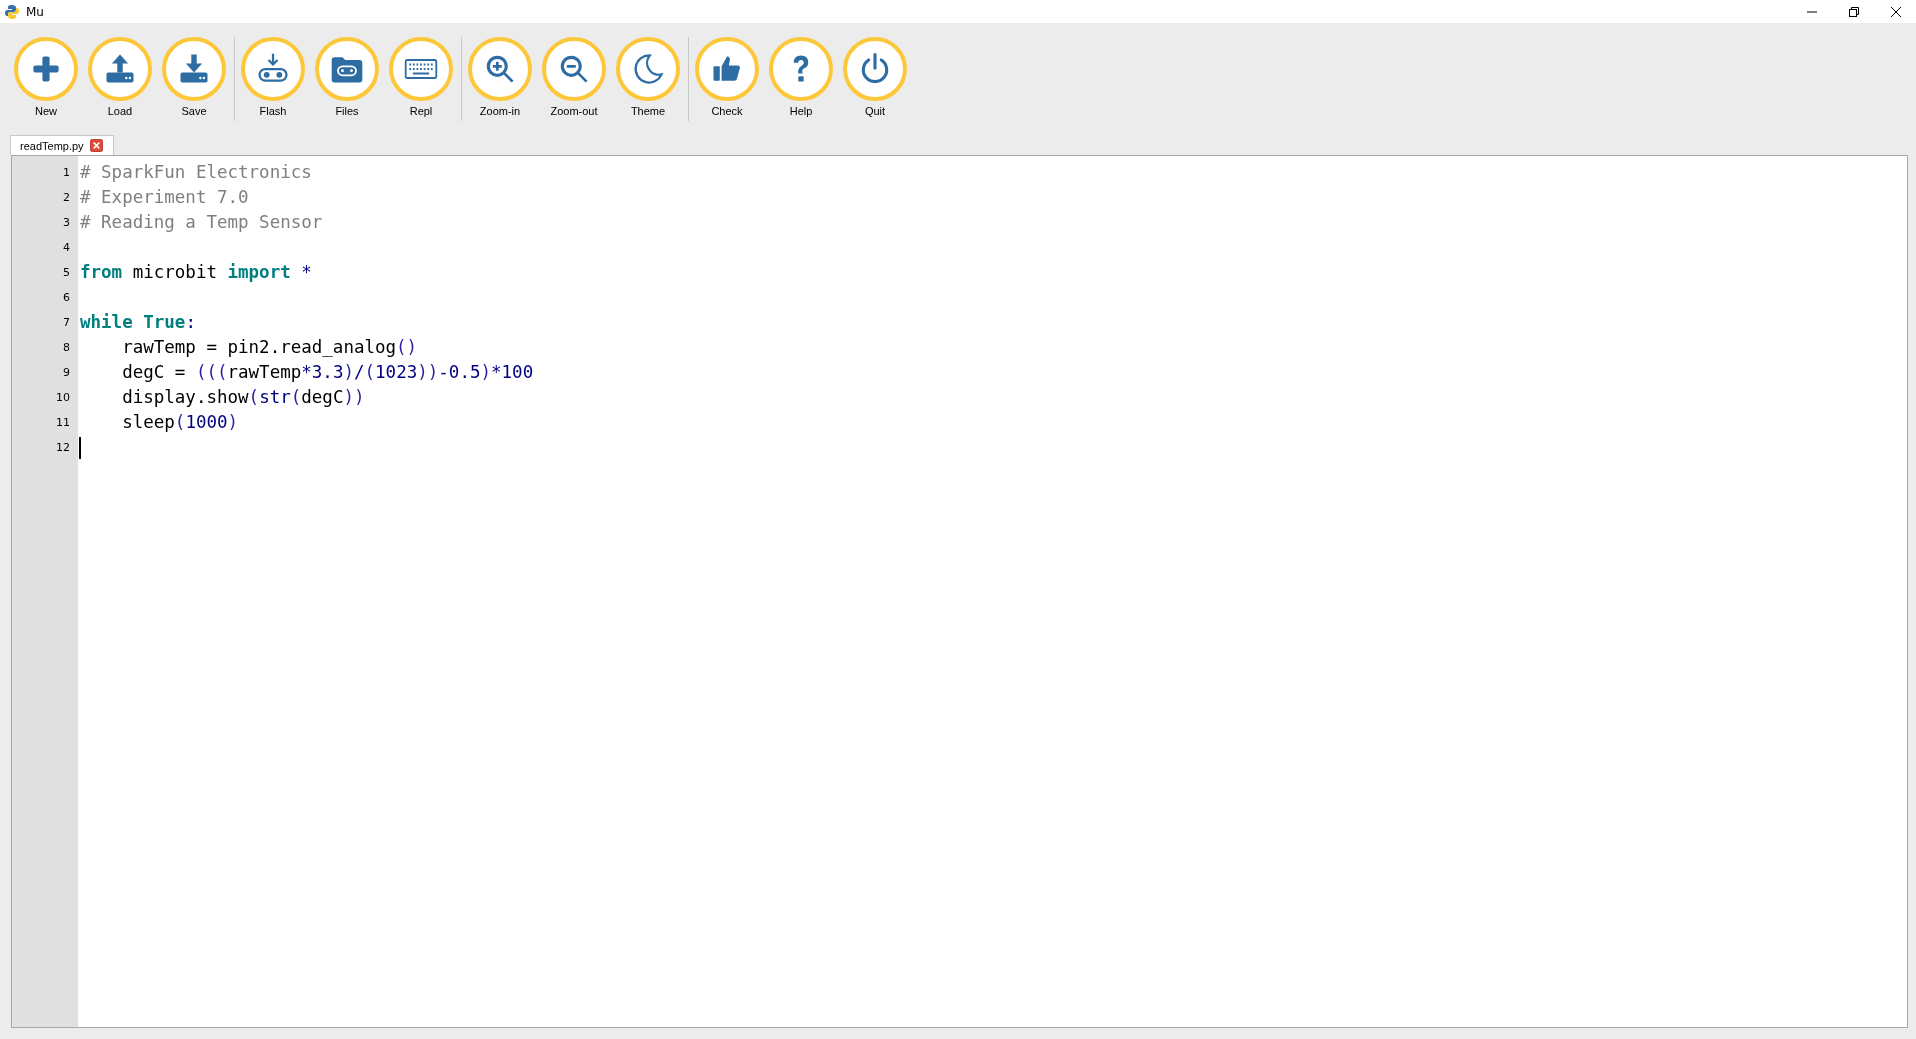 Image resolution: width=1916 pixels, height=1039 pixels. I want to click on line-number: 9, so click(66, 372).